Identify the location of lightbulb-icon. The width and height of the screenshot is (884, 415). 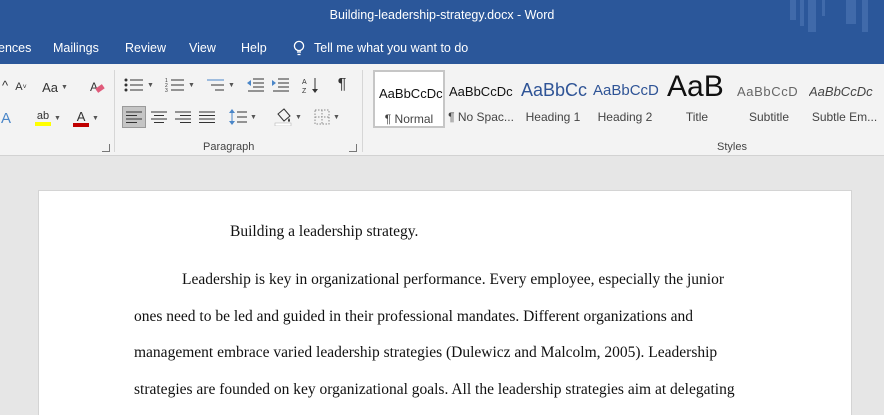
(299, 48).